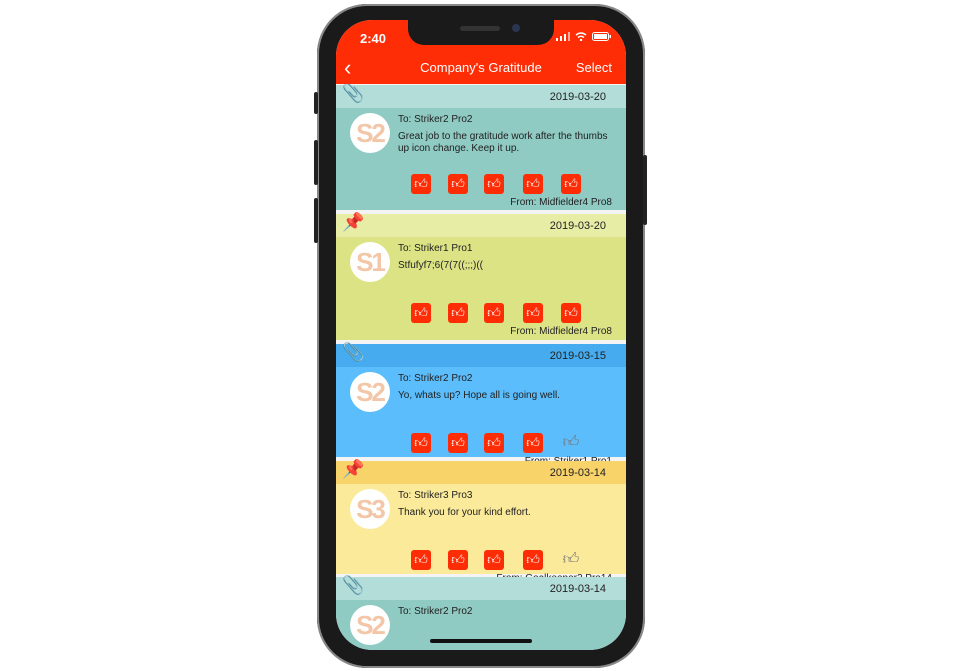 Image resolution: width=960 pixels, height=671 pixels. I want to click on signal-icon, so click(563, 36).